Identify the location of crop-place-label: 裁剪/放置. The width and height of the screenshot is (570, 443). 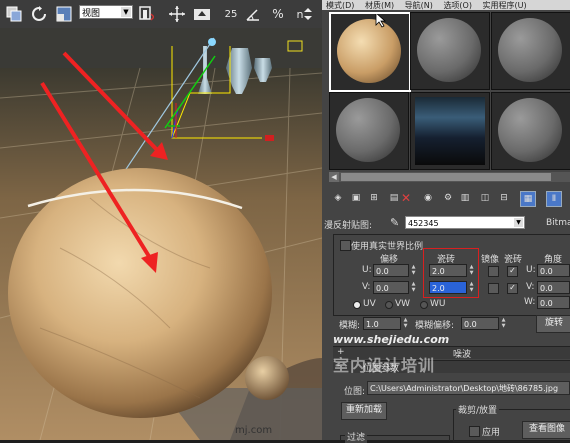
(478, 409).